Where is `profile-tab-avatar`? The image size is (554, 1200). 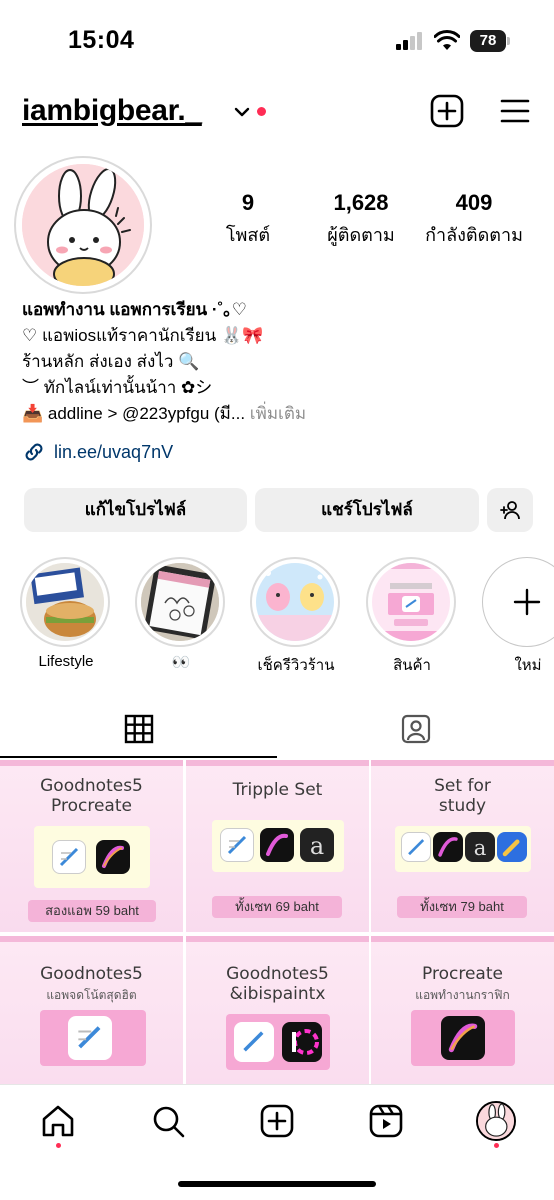 profile-tab-avatar is located at coordinates (496, 1121).